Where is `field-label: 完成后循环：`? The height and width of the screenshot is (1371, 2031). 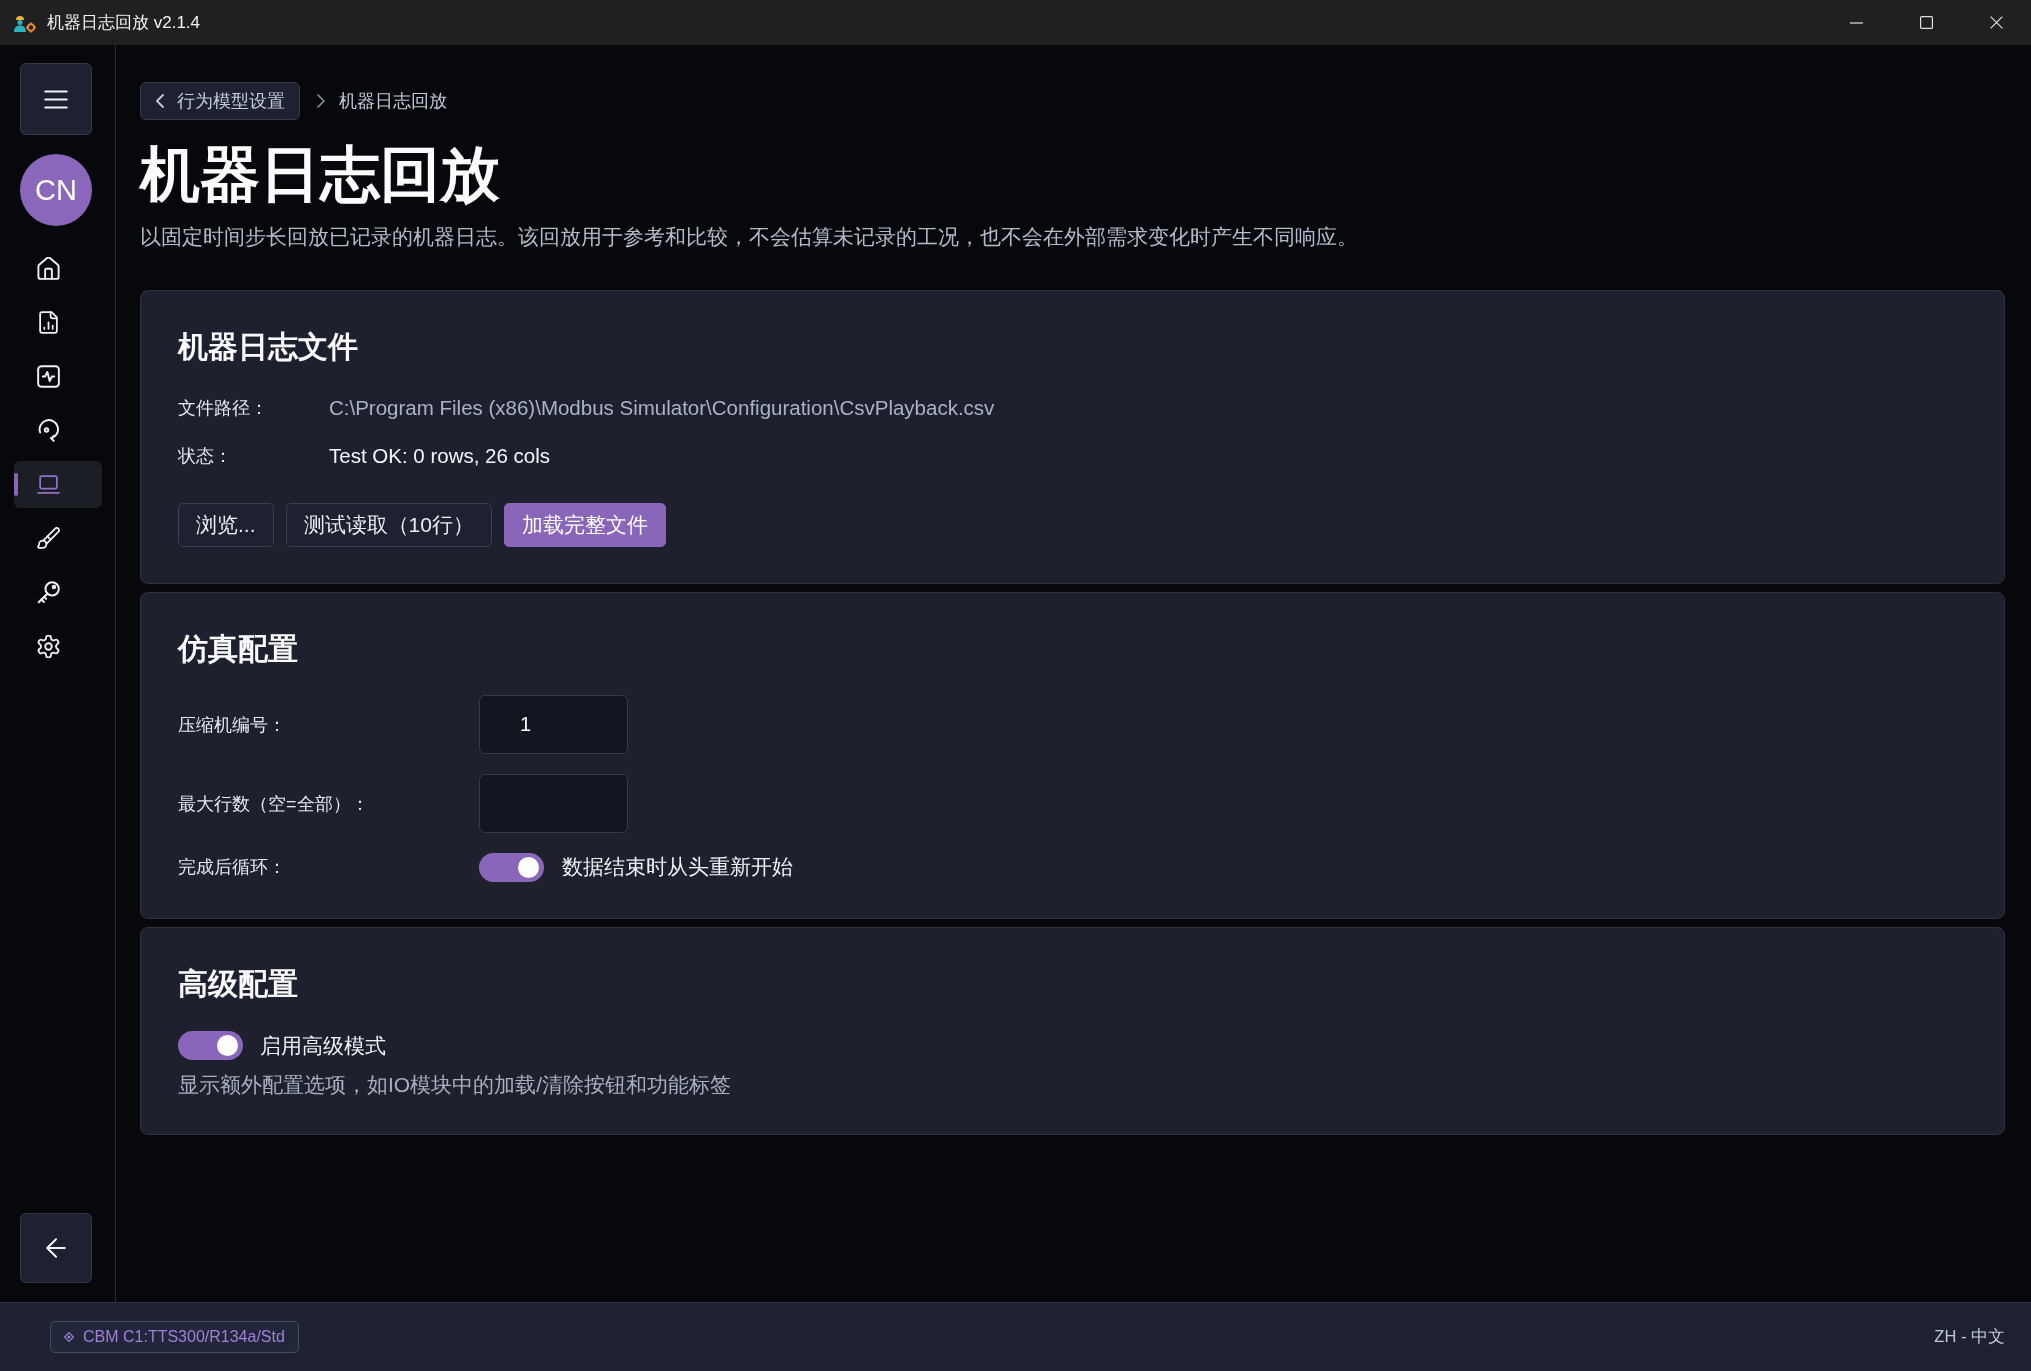 field-label: 完成后循环： is located at coordinates (232, 867).